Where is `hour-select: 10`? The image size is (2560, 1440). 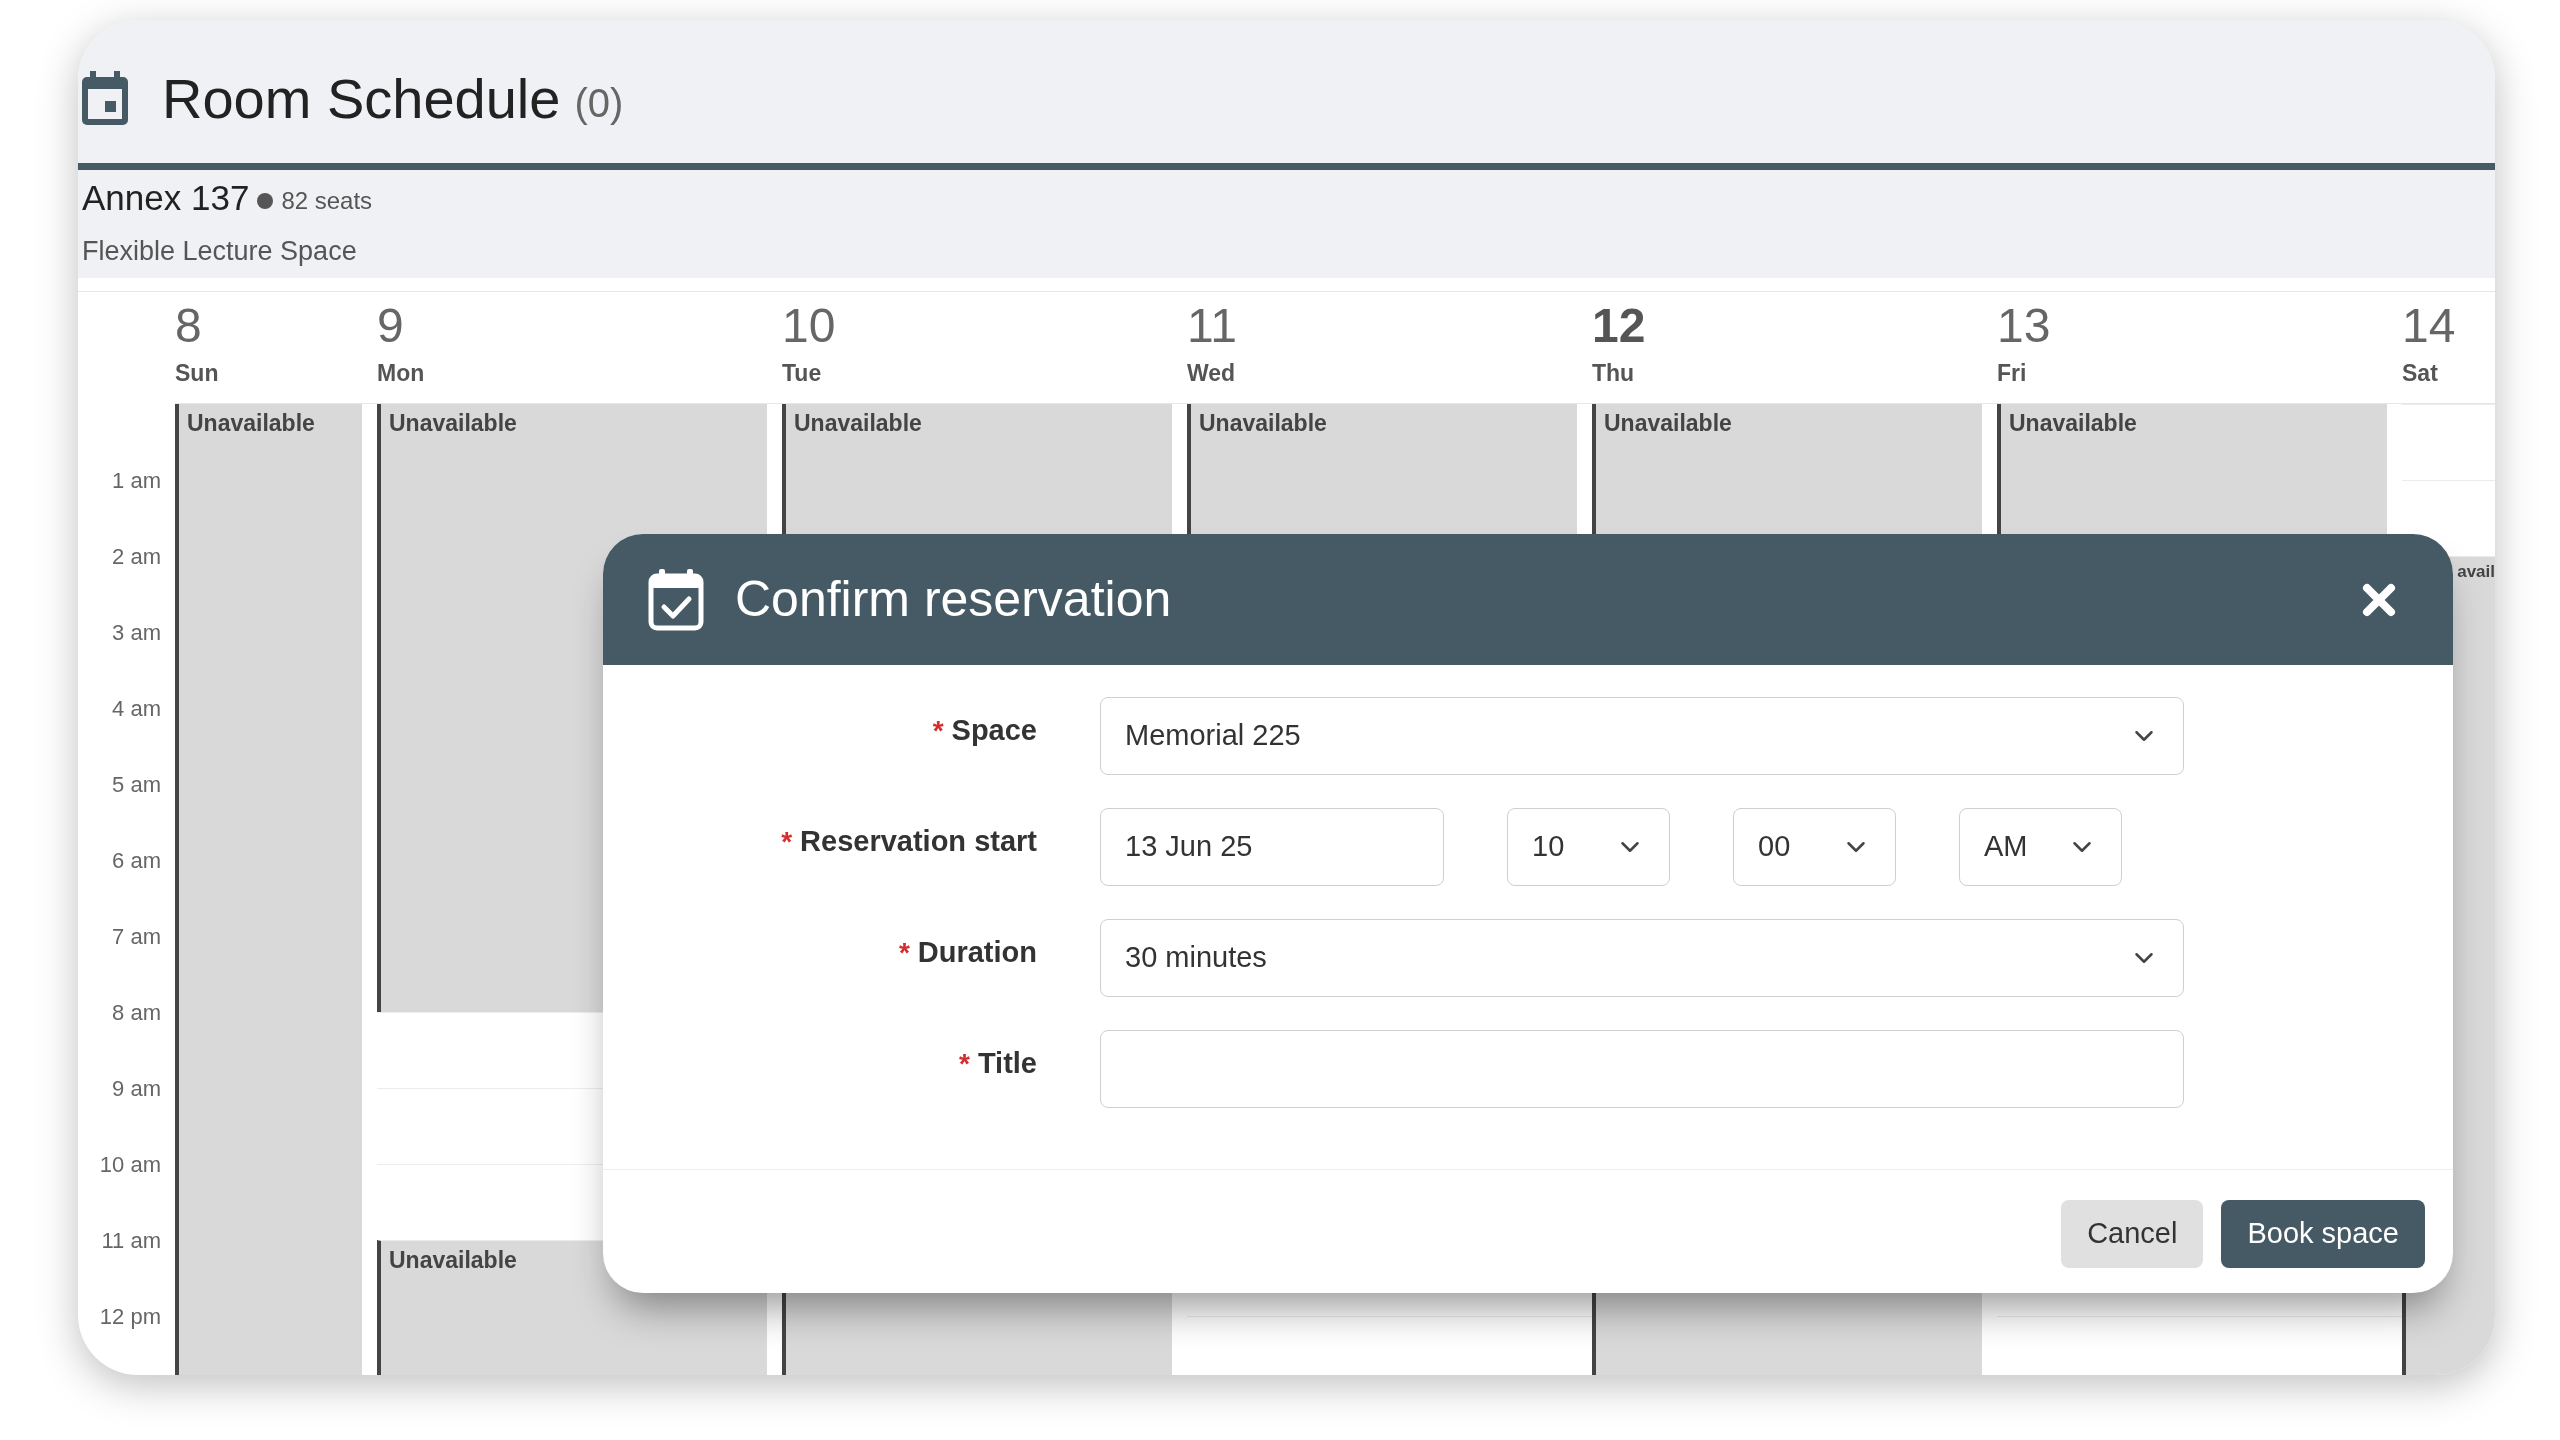
hour-select: 10 is located at coordinates (1588, 847).